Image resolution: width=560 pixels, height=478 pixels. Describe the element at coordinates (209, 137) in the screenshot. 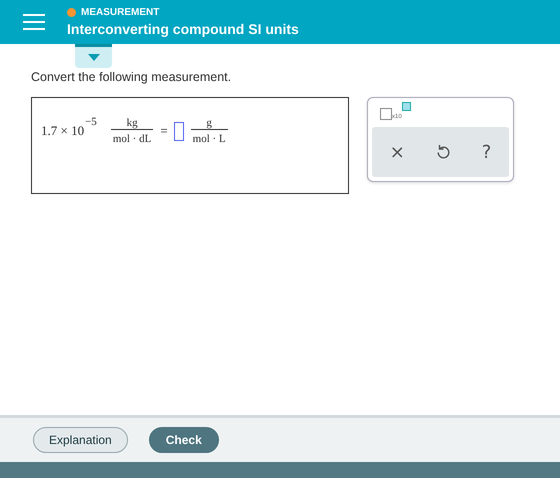

I see `unit-denominator: mol · L` at that location.